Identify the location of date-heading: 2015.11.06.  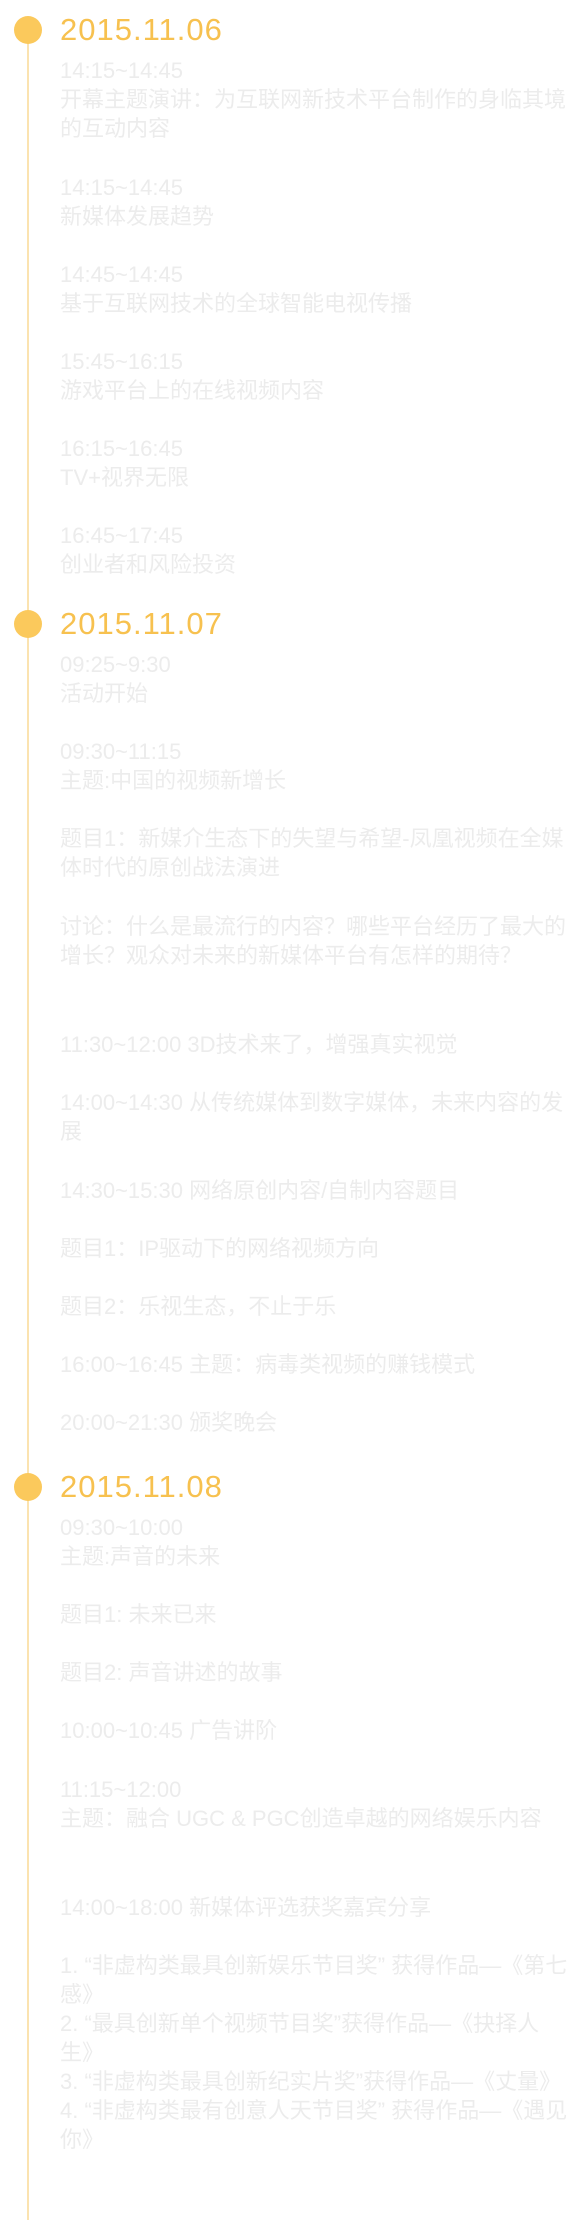
(141, 29).